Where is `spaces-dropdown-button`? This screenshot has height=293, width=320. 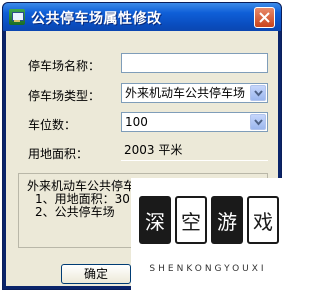 spaces-dropdown-button is located at coordinates (258, 122).